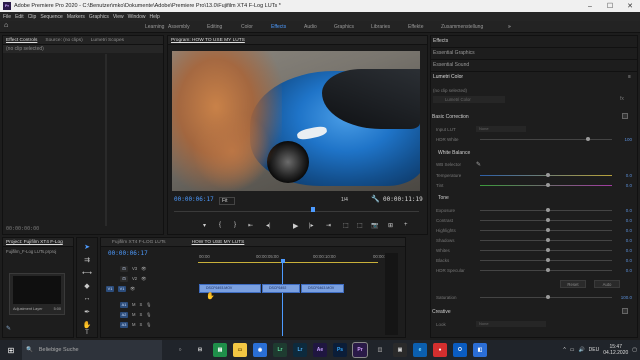 This screenshot has width=640, height=360. I want to click on app-red-icon: ●, so click(440, 350).